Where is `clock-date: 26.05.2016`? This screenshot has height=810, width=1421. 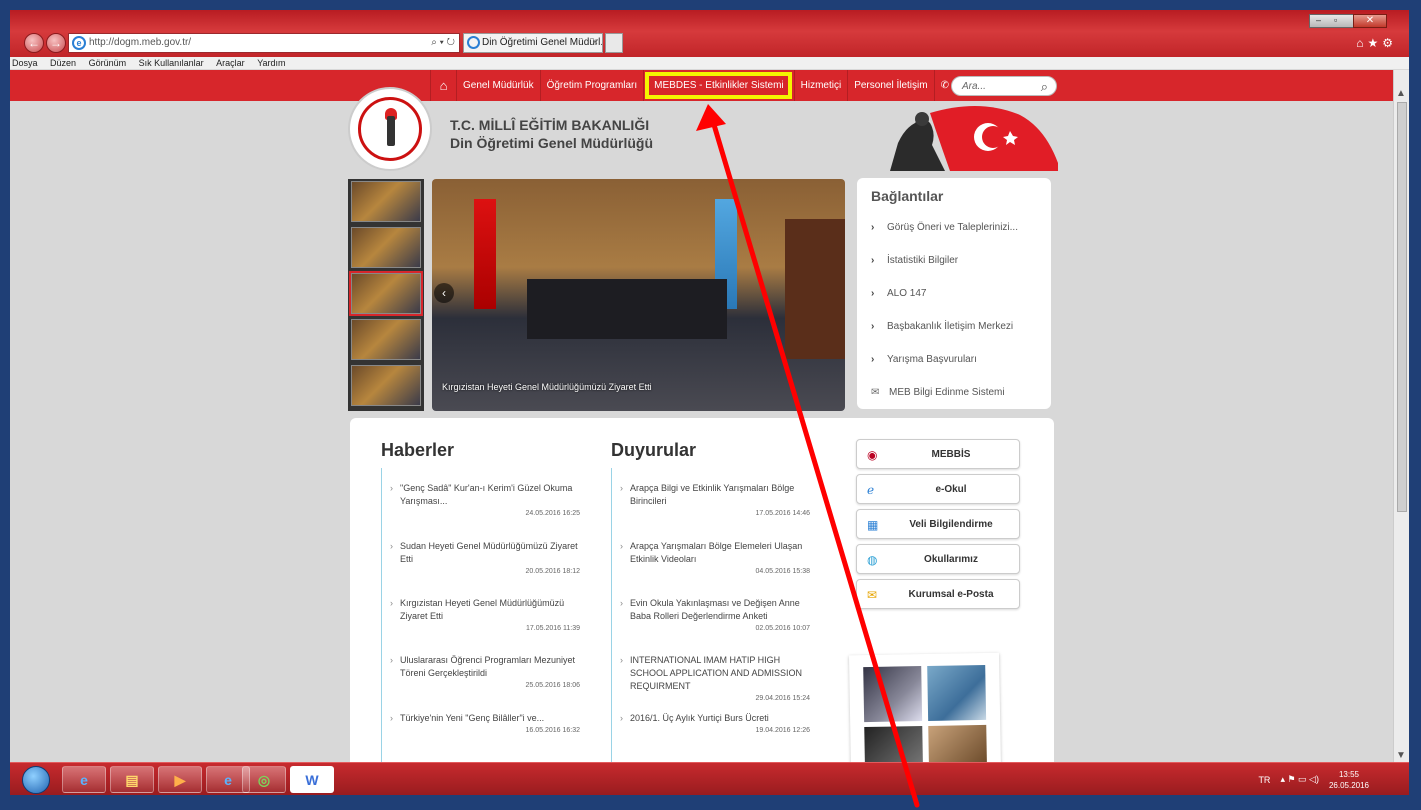 clock-date: 26.05.2016 is located at coordinates (1348, 785).